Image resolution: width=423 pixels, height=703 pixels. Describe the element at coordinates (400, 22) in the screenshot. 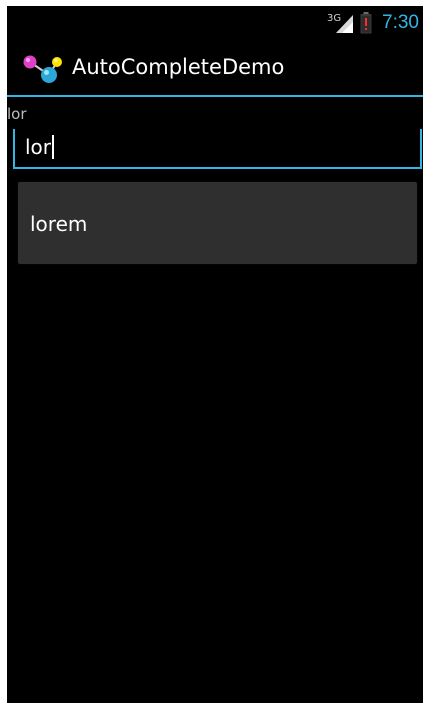

I see `status-clock: 7:30` at that location.